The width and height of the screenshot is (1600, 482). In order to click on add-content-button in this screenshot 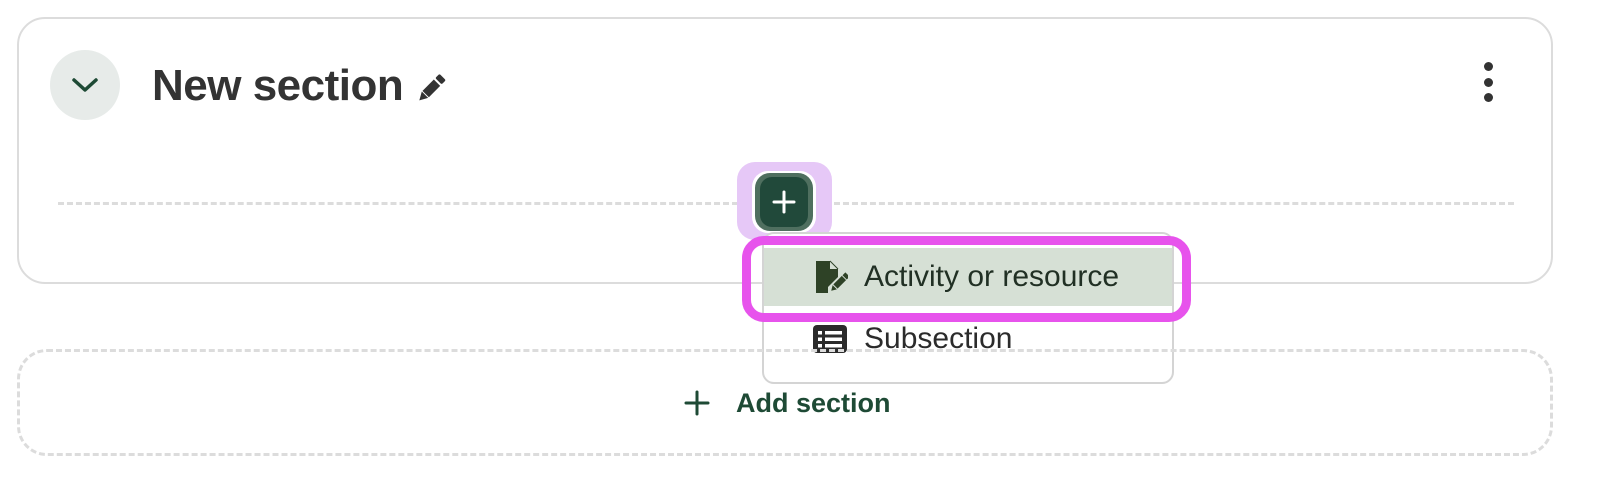, I will do `click(784, 202)`.